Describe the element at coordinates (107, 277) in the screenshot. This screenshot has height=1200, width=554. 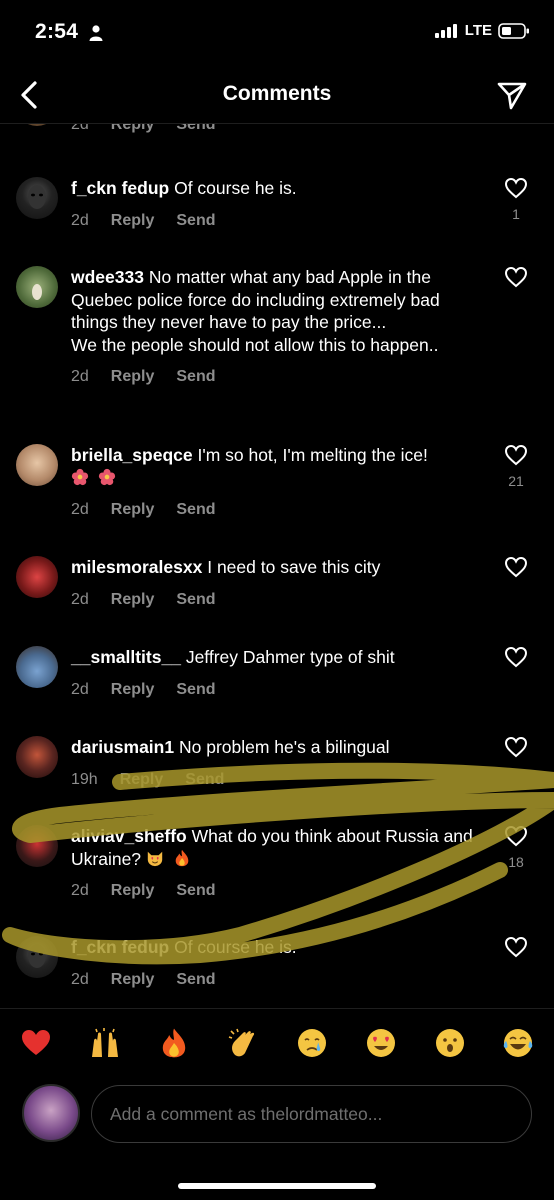
I see `comment-username: wdee333` at that location.